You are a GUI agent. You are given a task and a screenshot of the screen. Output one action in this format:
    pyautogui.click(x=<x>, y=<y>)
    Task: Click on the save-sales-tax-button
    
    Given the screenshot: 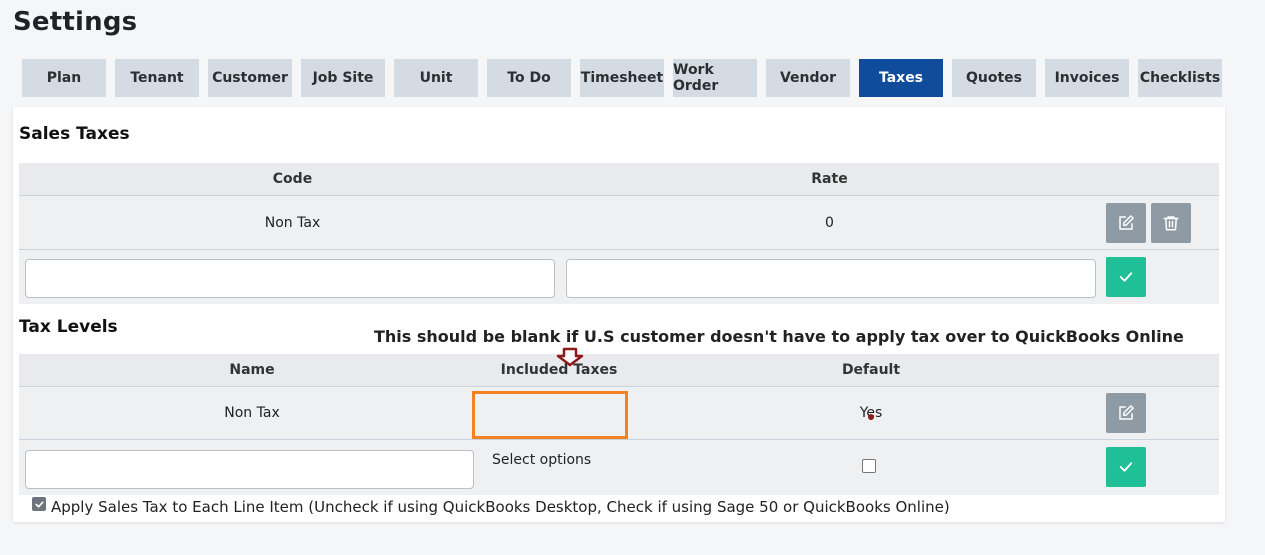 What is the action you would take?
    pyautogui.click(x=1126, y=277)
    